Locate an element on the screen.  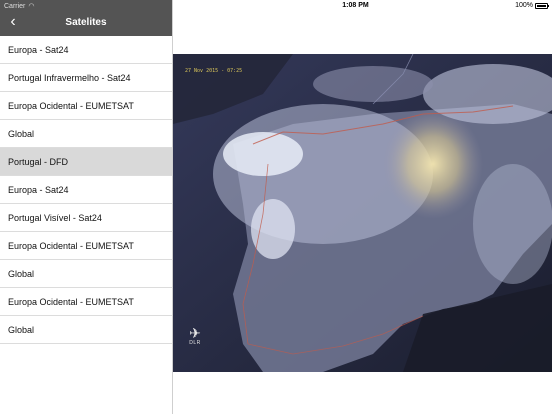
carrier-status: Carrier ◠ is located at coordinates (19, 6).